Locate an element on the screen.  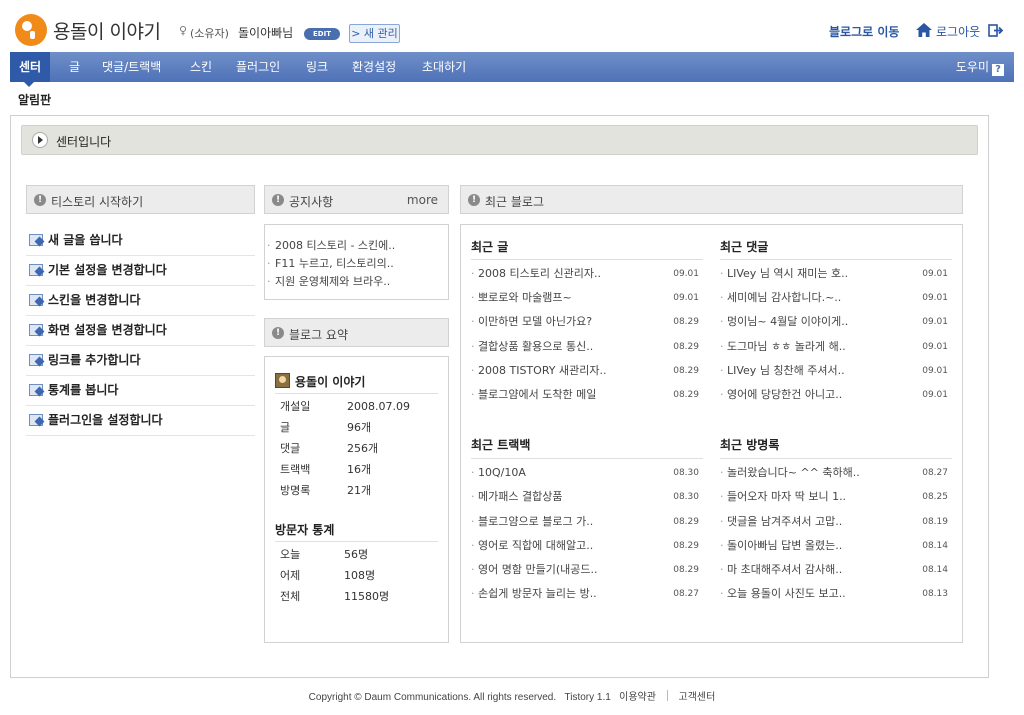
nav-item-comments-trackbacks: 댓글/트랙백 is located at coordinates (131, 67).